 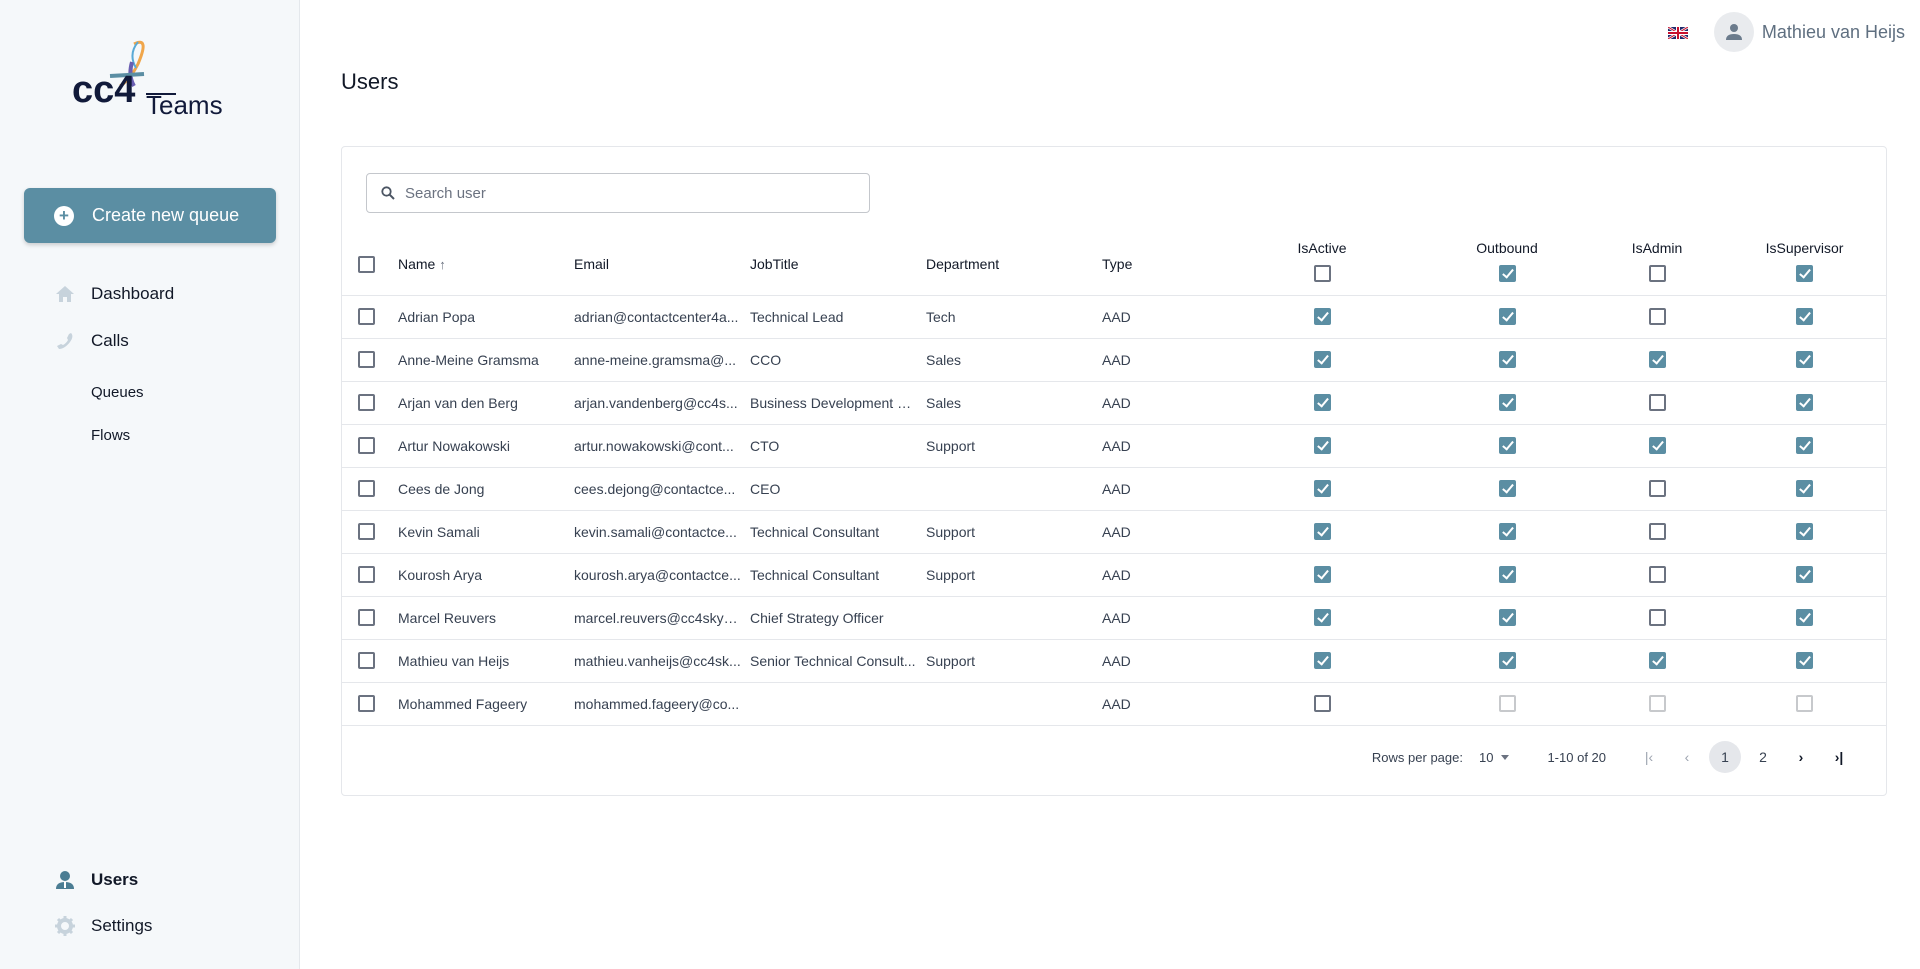 I want to click on topbar: Mathieu van Heijs, so click(x=1786, y=32).